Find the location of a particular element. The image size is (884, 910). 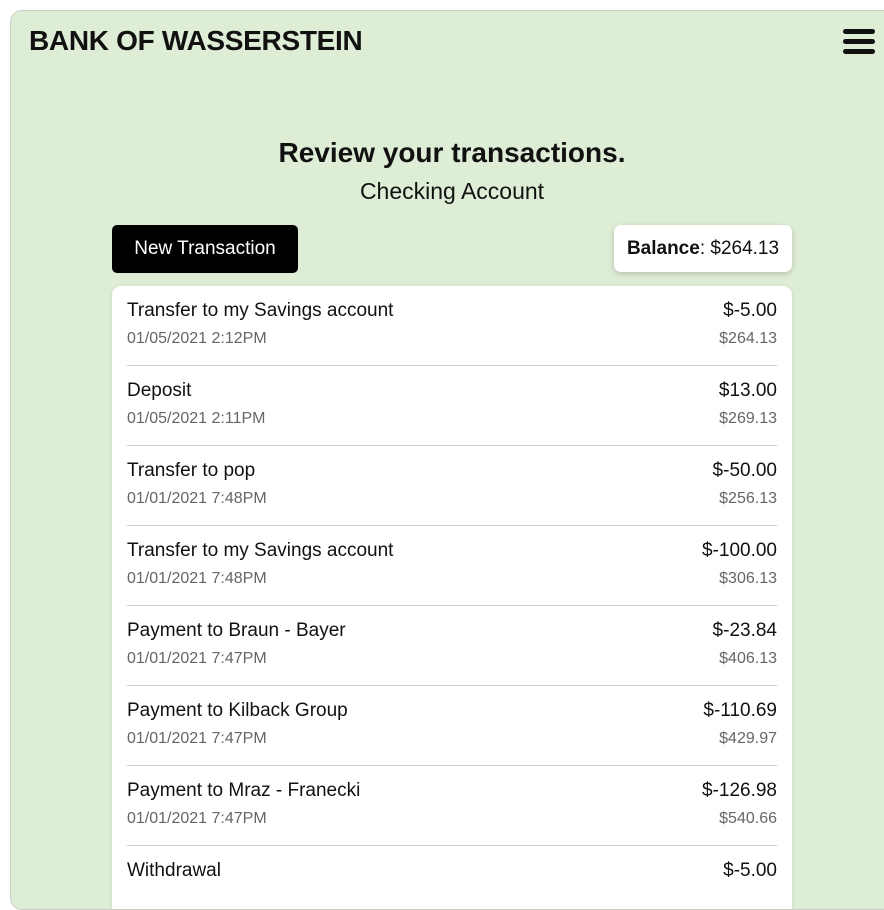

transaction-amount: $-23.84 is located at coordinates (744, 630).